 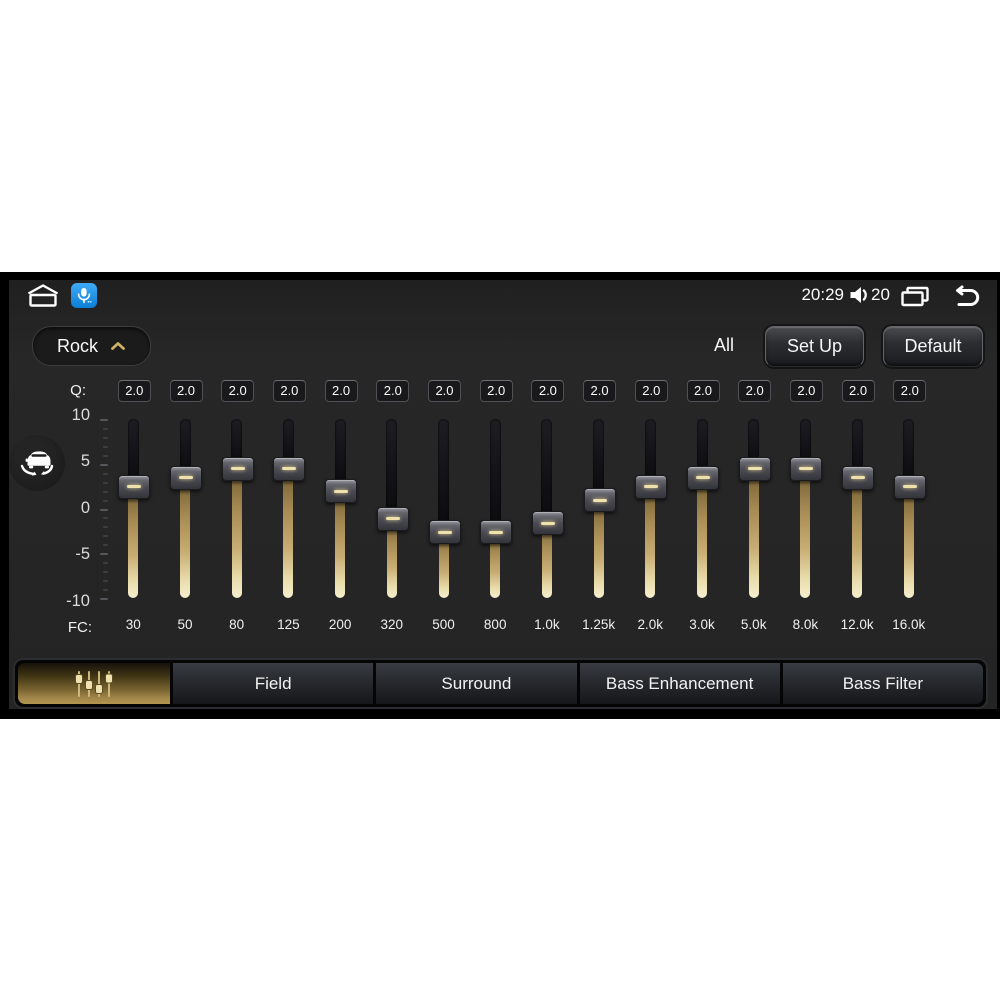 What do you see at coordinates (118, 346) in the screenshot?
I see `chevron-up-icon` at bounding box center [118, 346].